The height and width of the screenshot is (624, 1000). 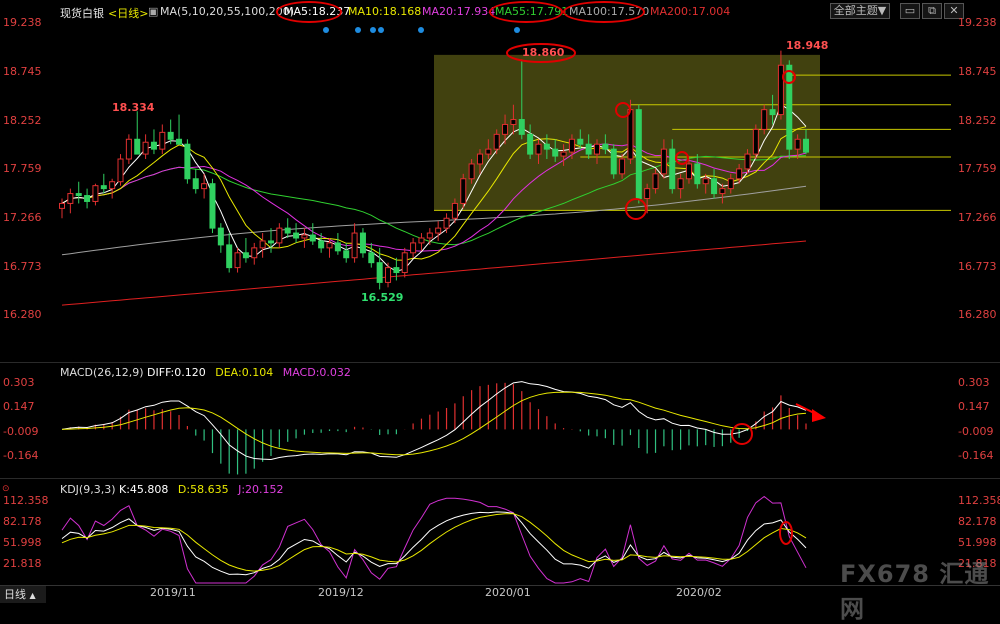 I want to click on kdj-j-line, so click(x=434, y=539).